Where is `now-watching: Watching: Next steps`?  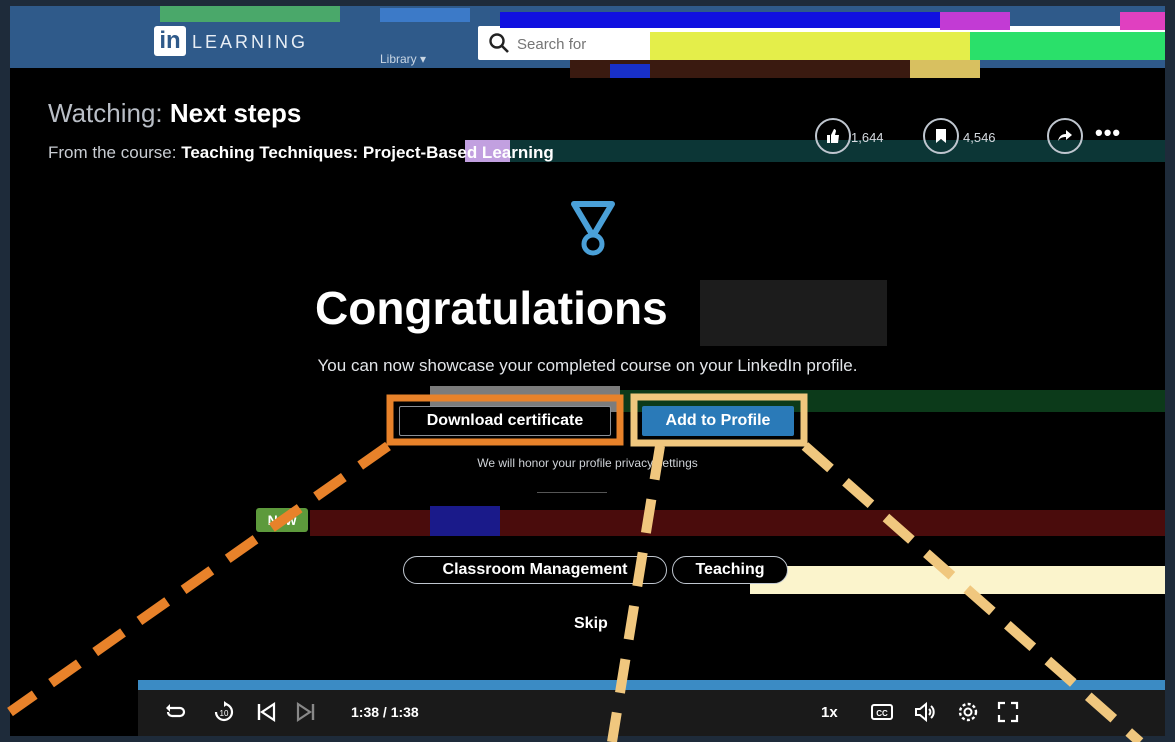 now-watching: Watching: Next steps is located at coordinates (174, 113).